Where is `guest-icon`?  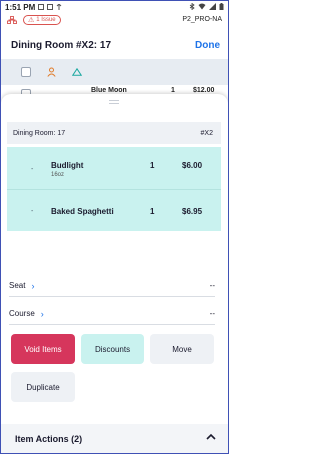 guest-icon is located at coordinates (51, 72).